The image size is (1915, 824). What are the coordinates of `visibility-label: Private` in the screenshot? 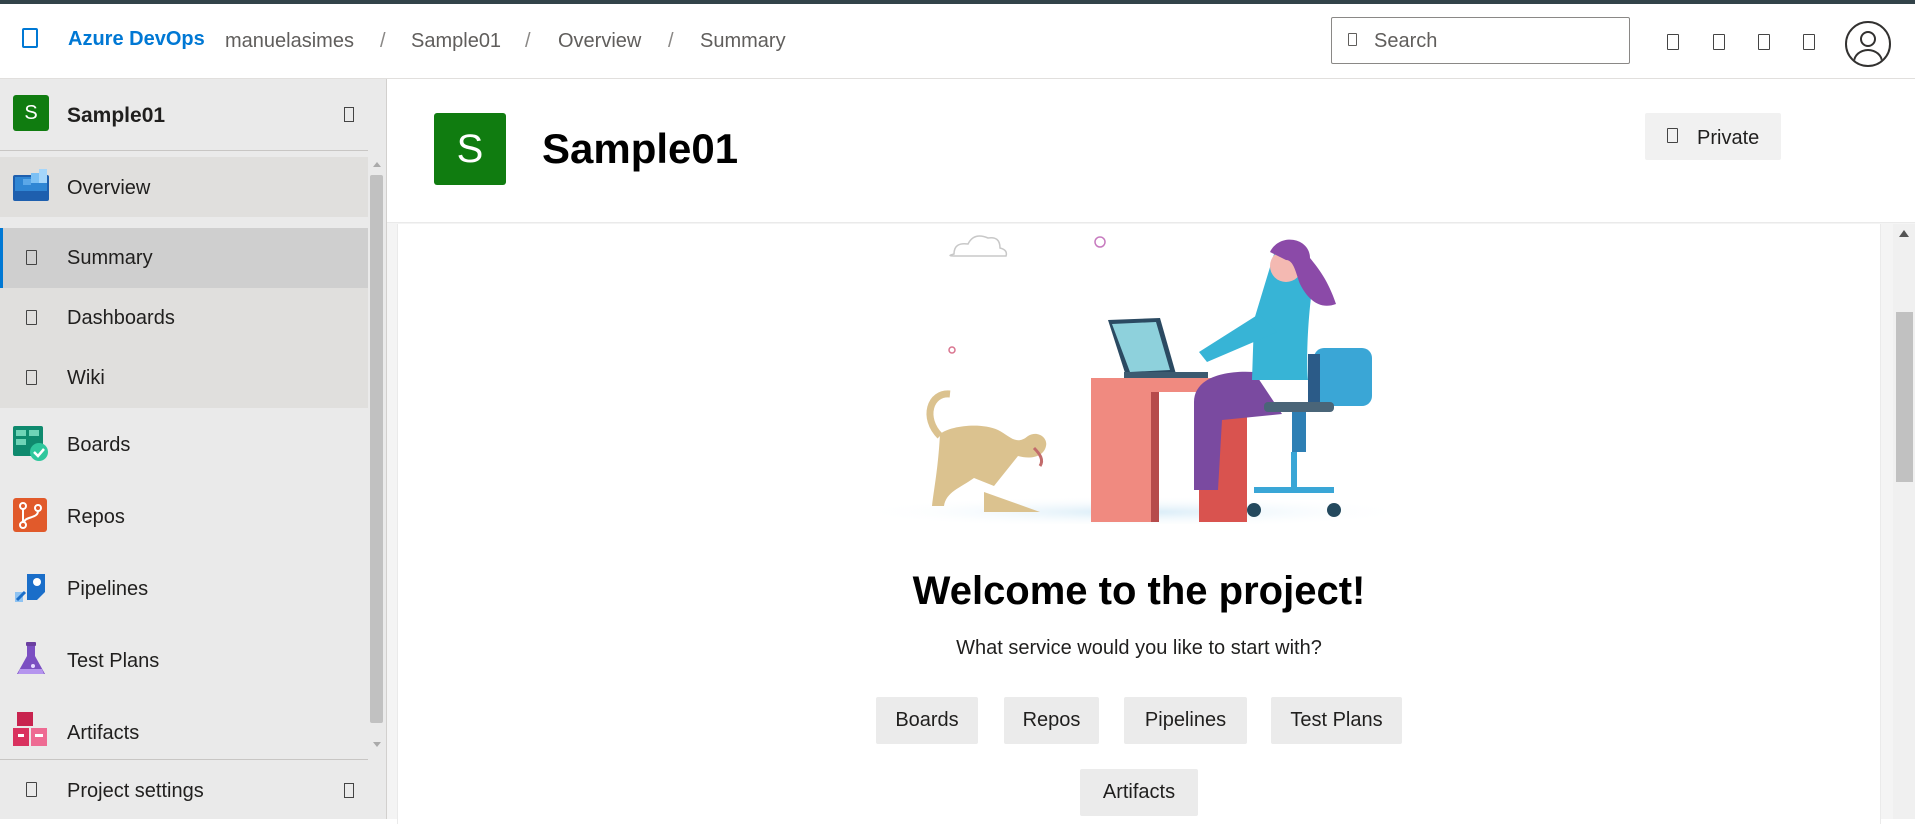 It's located at (1728, 138).